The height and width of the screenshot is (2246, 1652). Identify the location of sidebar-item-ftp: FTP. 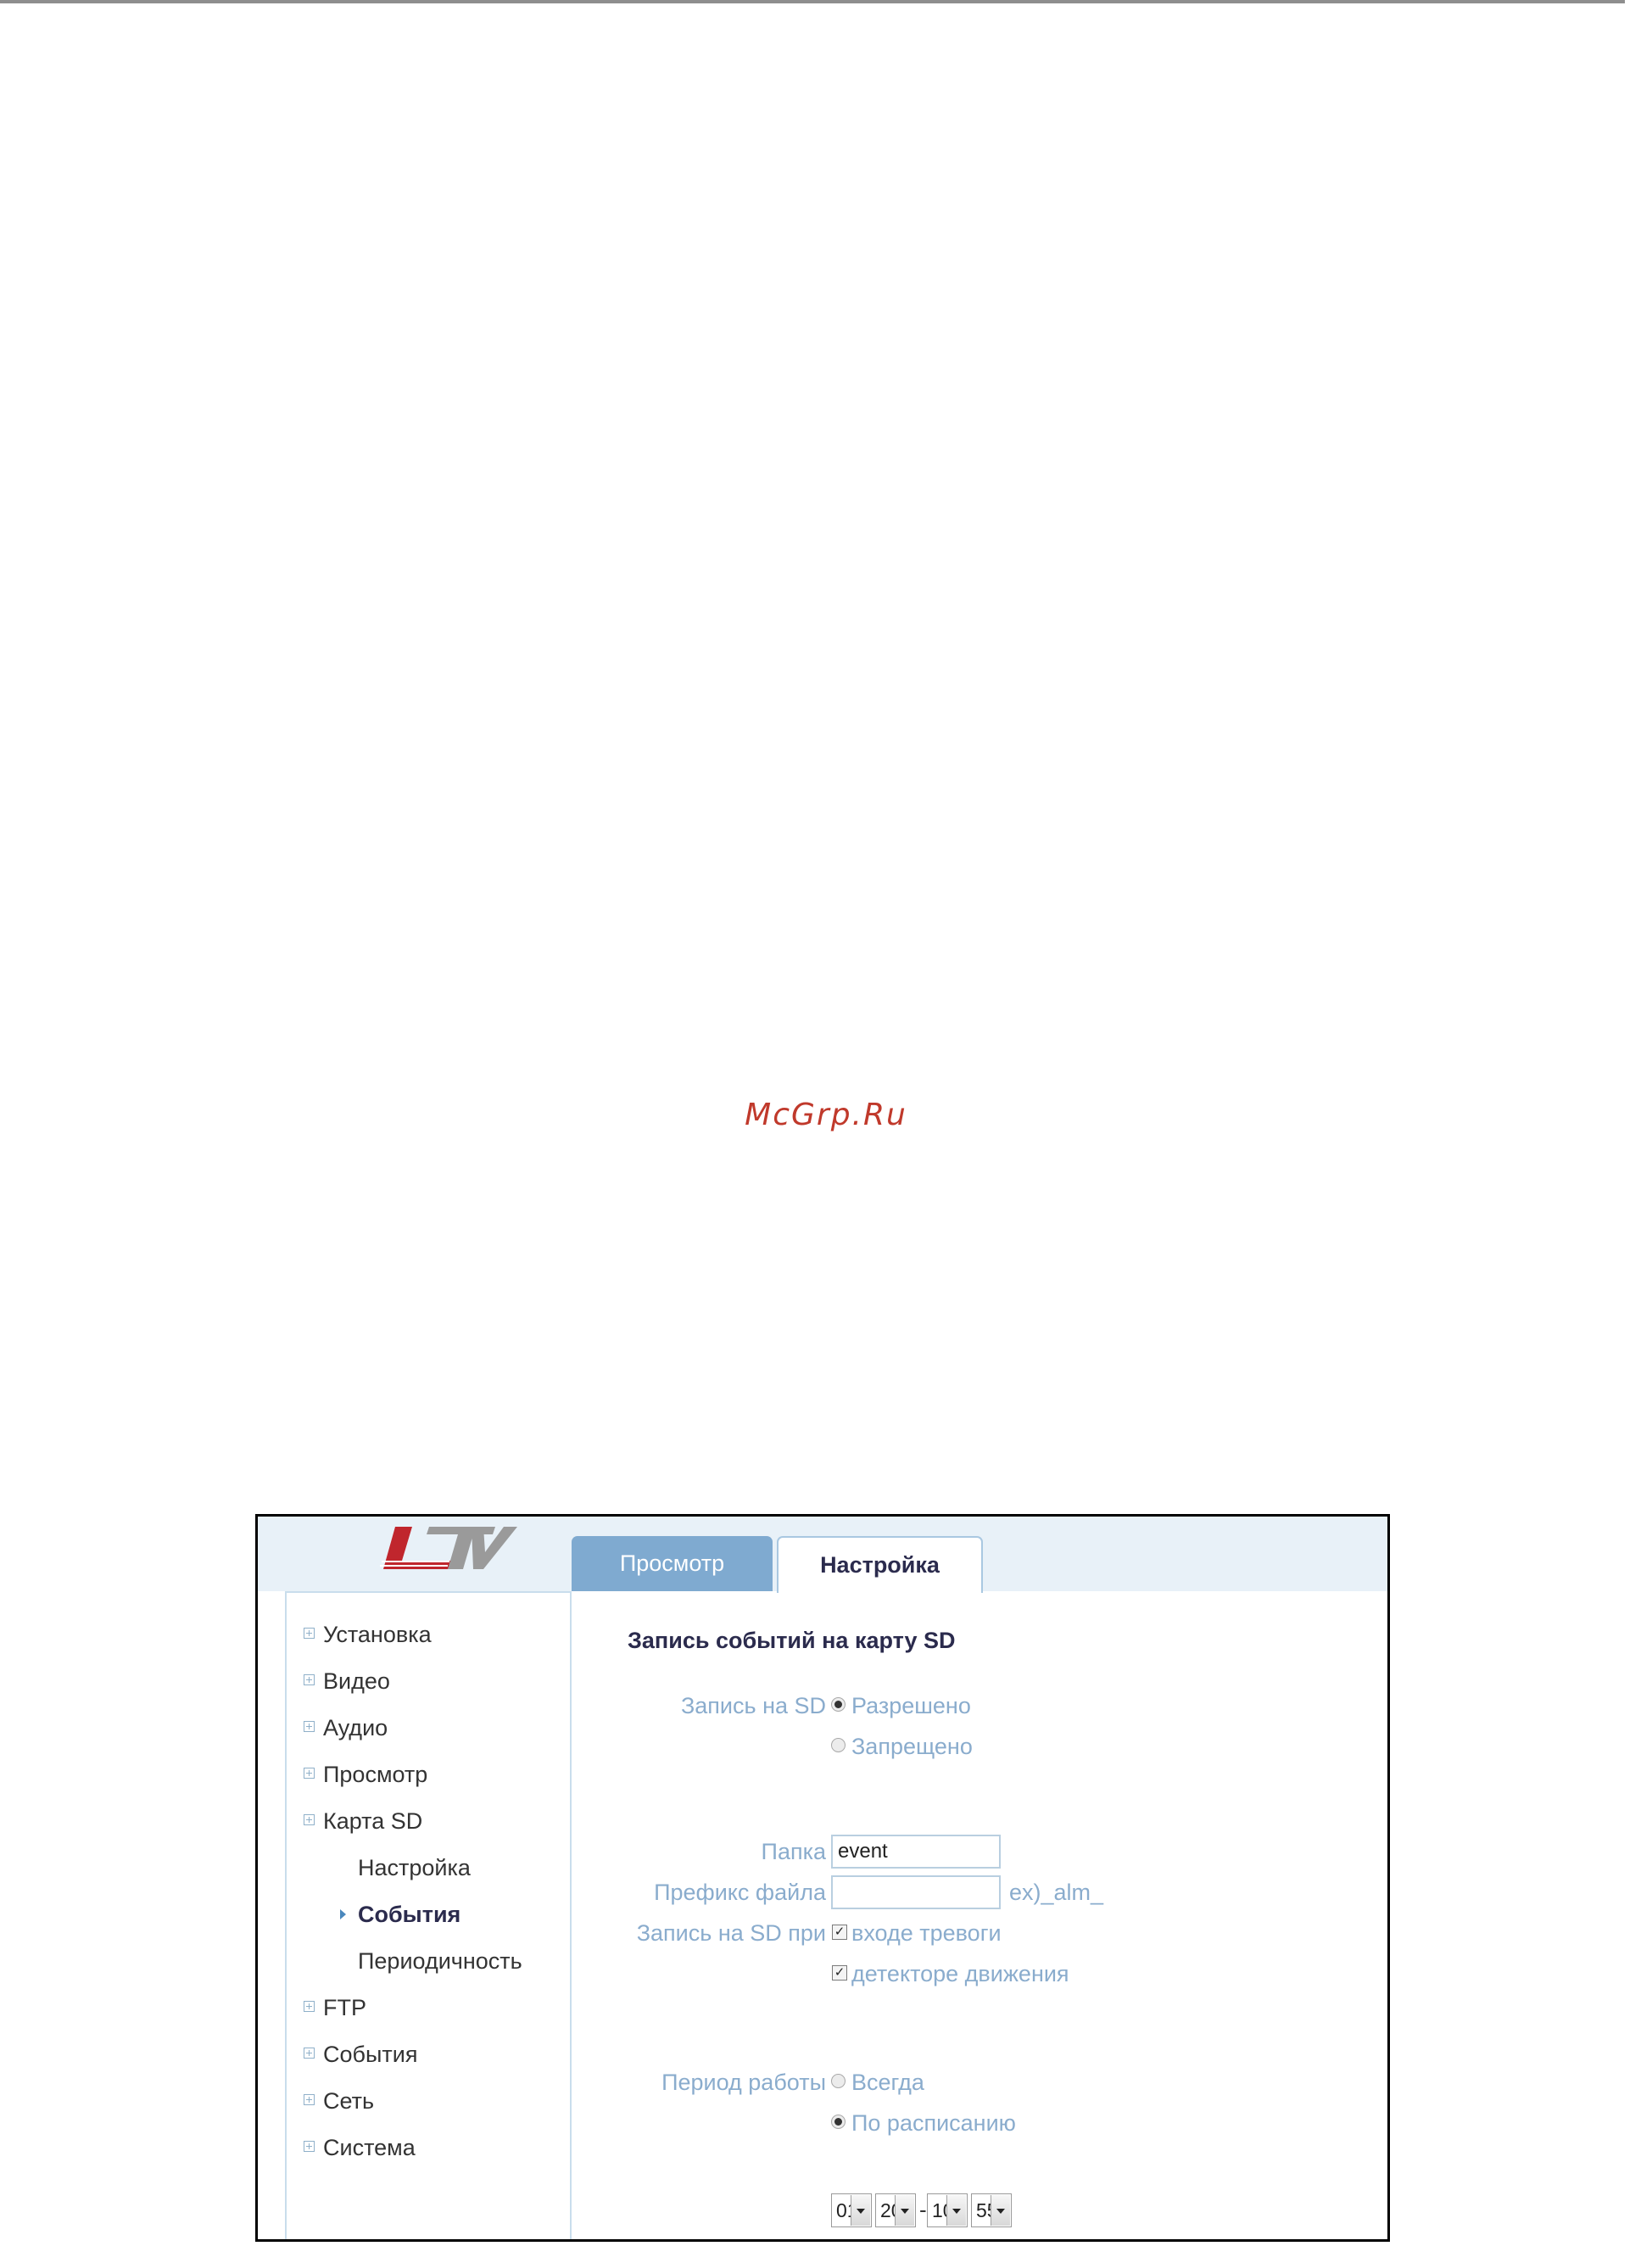
(335, 2008).